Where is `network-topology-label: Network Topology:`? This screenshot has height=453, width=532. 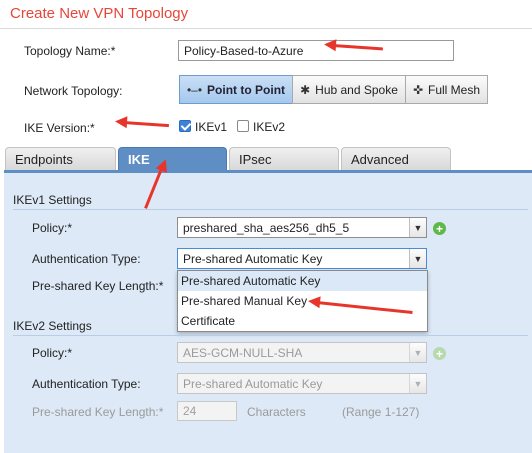
network-topology-label: Network Topology: is located at coordinates (73, 91).